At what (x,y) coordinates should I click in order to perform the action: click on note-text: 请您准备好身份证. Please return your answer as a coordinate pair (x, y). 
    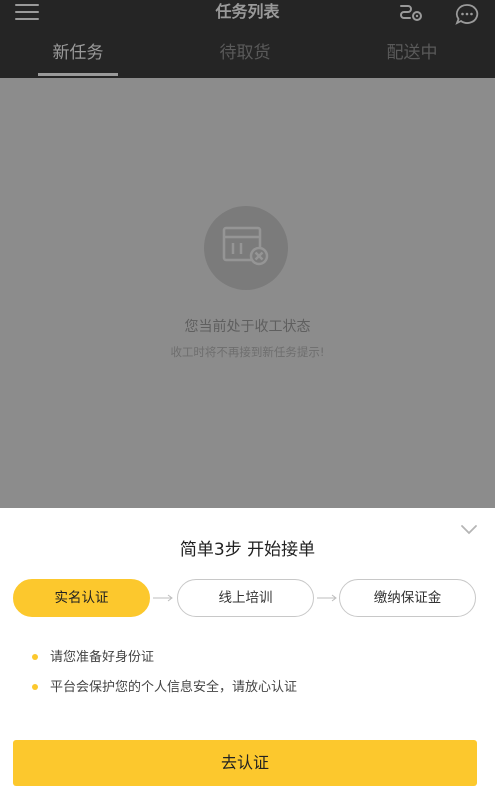
    Looking at the image, I should click on (102, 657).